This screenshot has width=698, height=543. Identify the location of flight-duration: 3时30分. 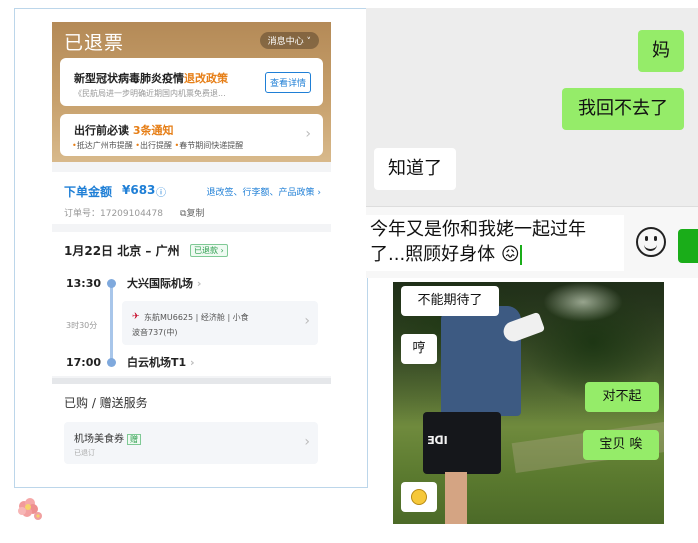
(82, 325).